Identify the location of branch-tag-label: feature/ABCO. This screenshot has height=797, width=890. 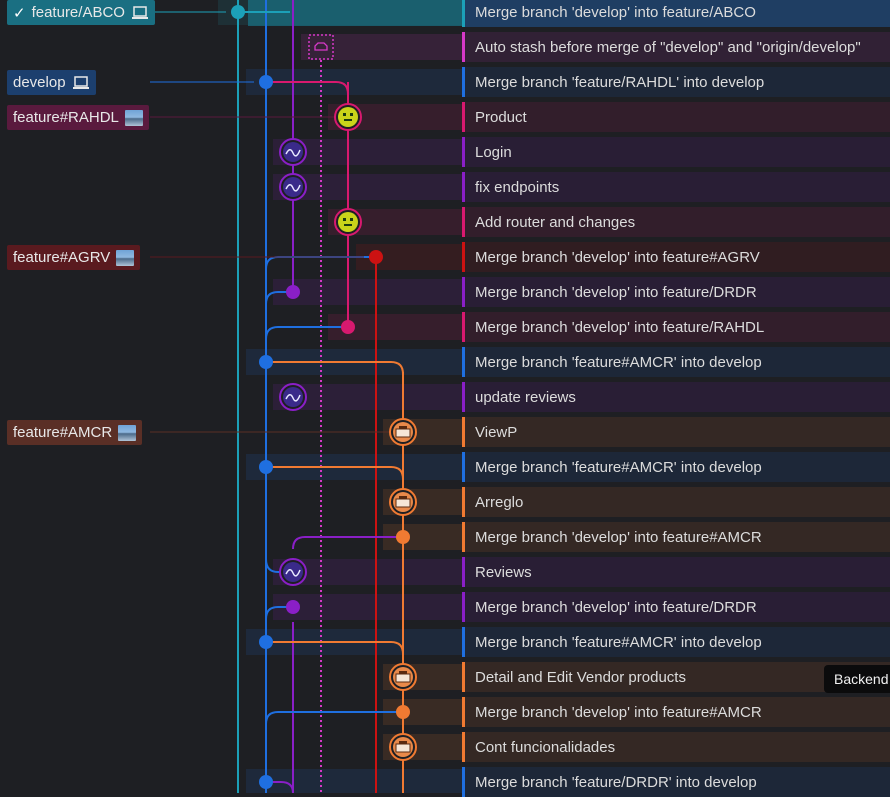
(78, 12).